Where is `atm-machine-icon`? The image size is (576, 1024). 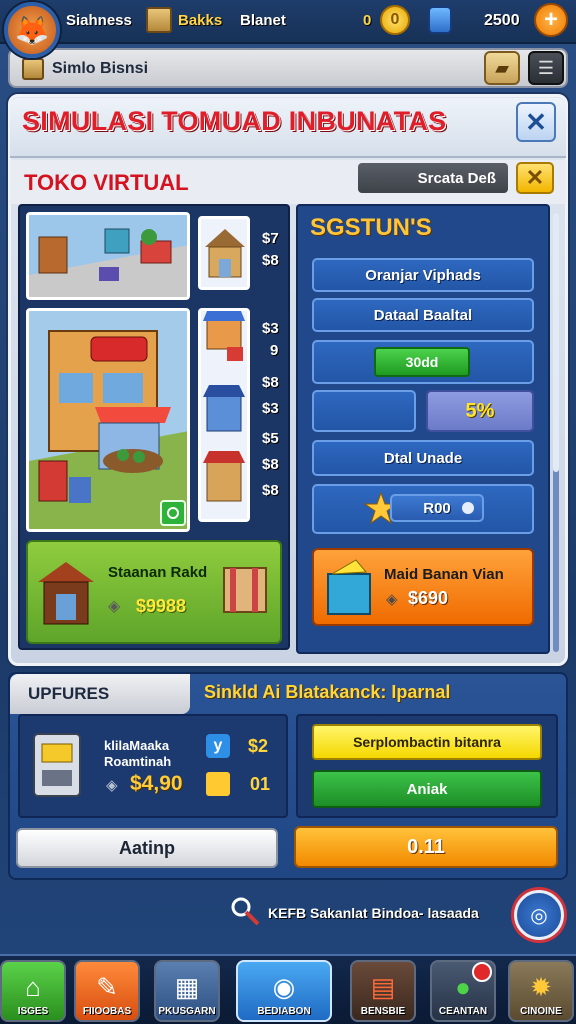
atm-machine-icon is located at coordinates (57, 765).